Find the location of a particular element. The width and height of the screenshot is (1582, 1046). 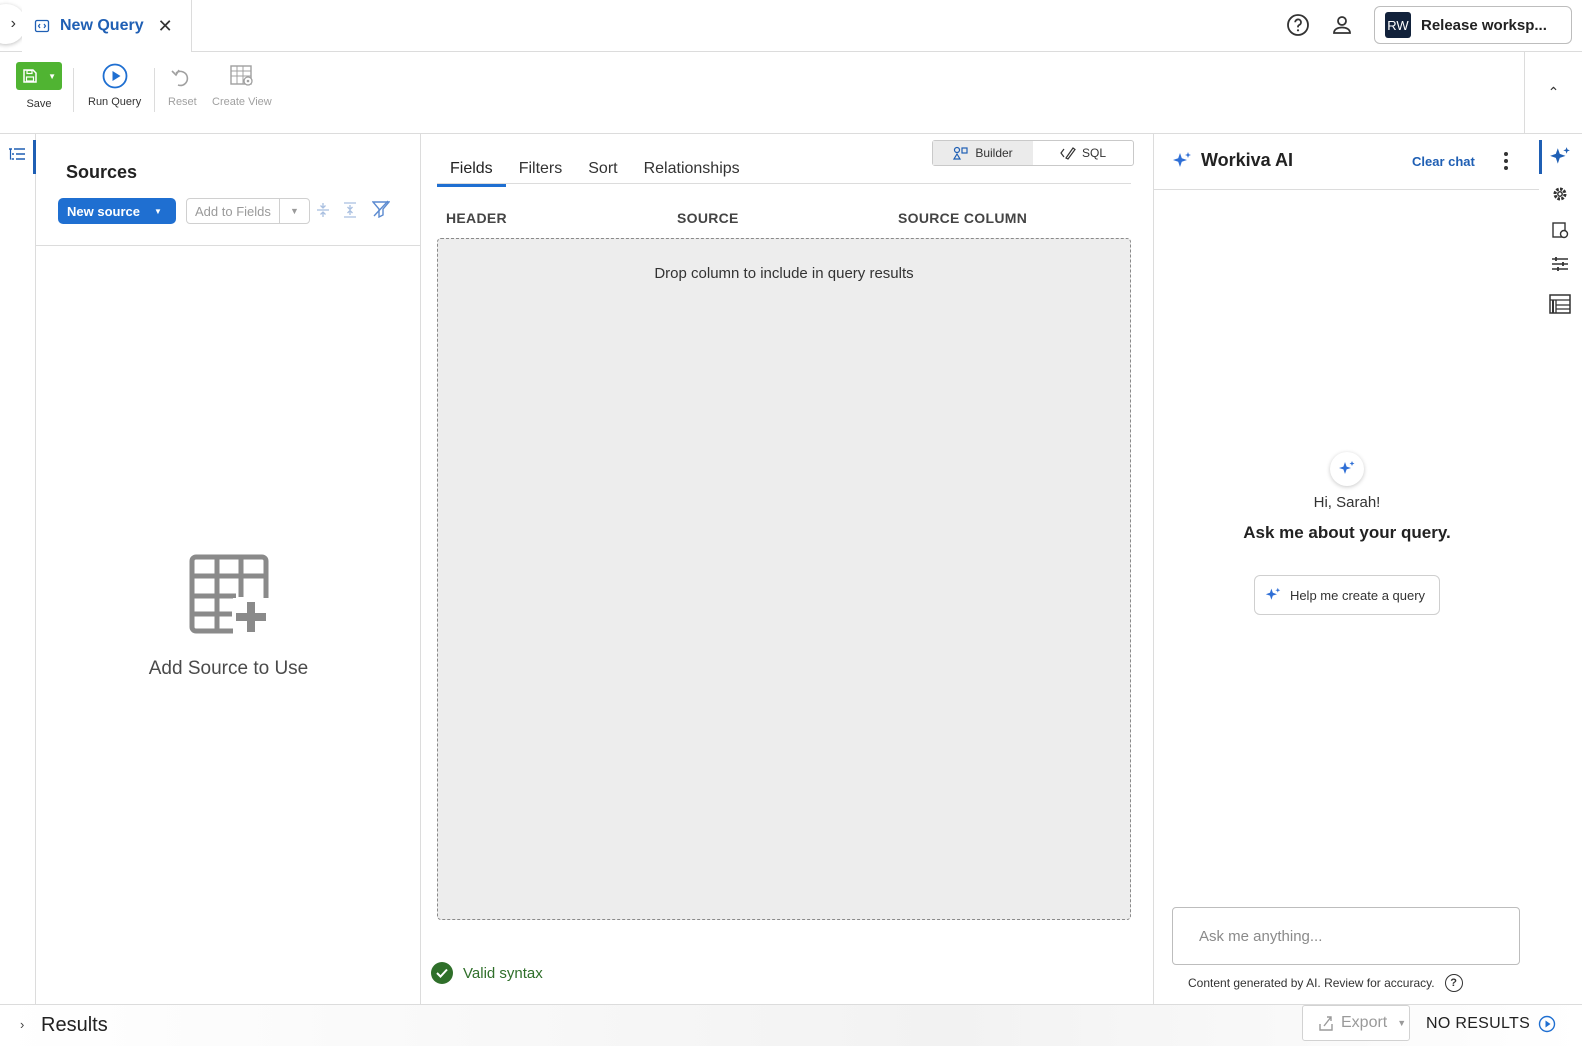

add-to-fields-label: Add to Fields is located at coordinates (233, 211).